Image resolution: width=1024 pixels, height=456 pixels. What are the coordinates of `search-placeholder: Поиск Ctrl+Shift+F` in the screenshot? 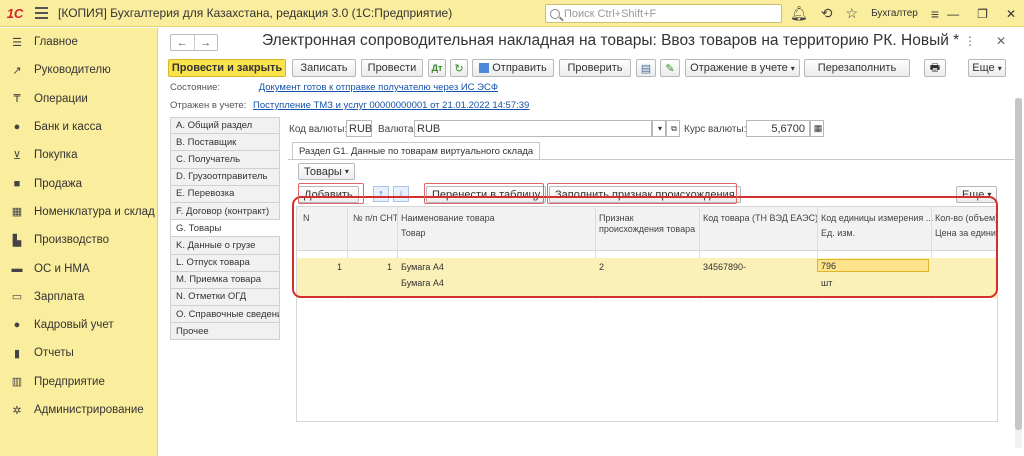 It's located at (610, 13).